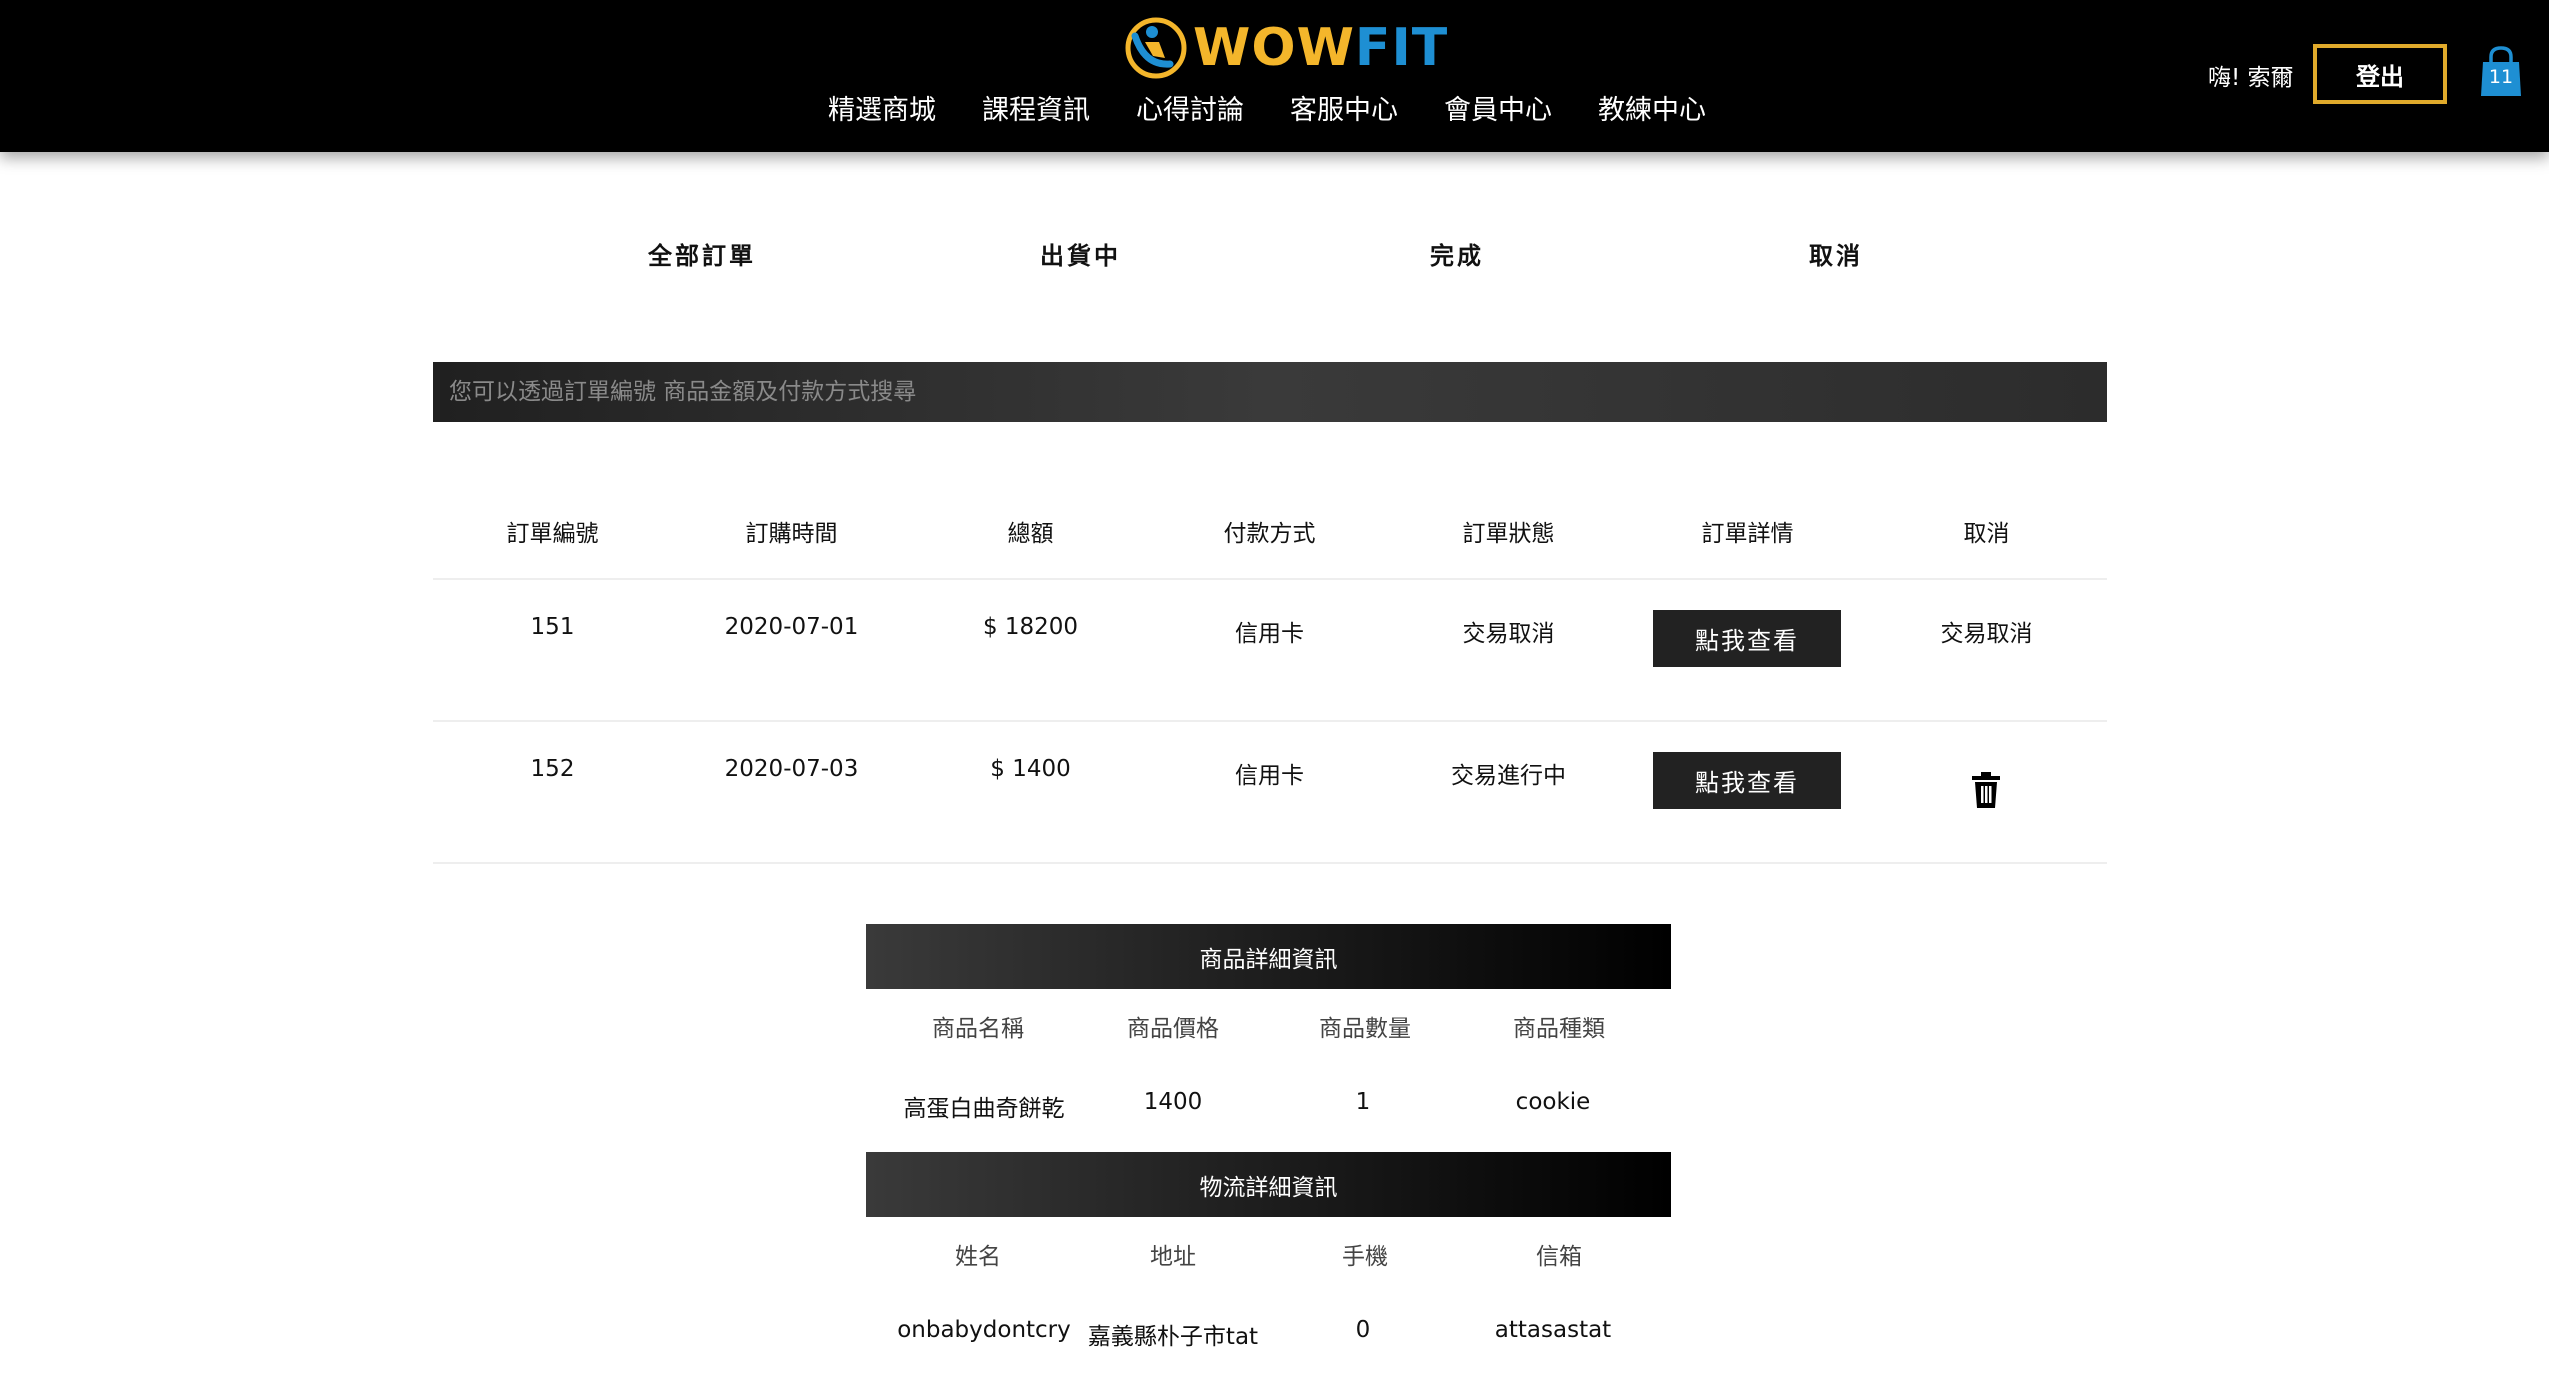 Image resolution: width=2549 pixels, height=1374 pixels. I want to click on column-header-order-date: 訂購時間, so click(791, 534).